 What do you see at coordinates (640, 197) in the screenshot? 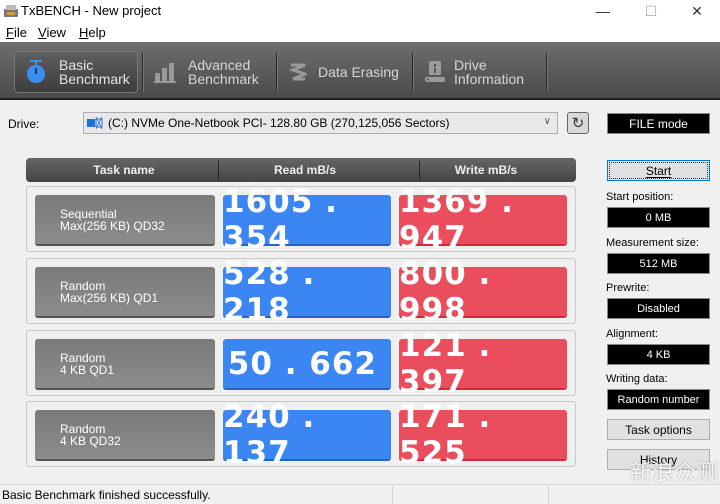
I see `start-position-label: Start position:` at bounding box center [640, 197].